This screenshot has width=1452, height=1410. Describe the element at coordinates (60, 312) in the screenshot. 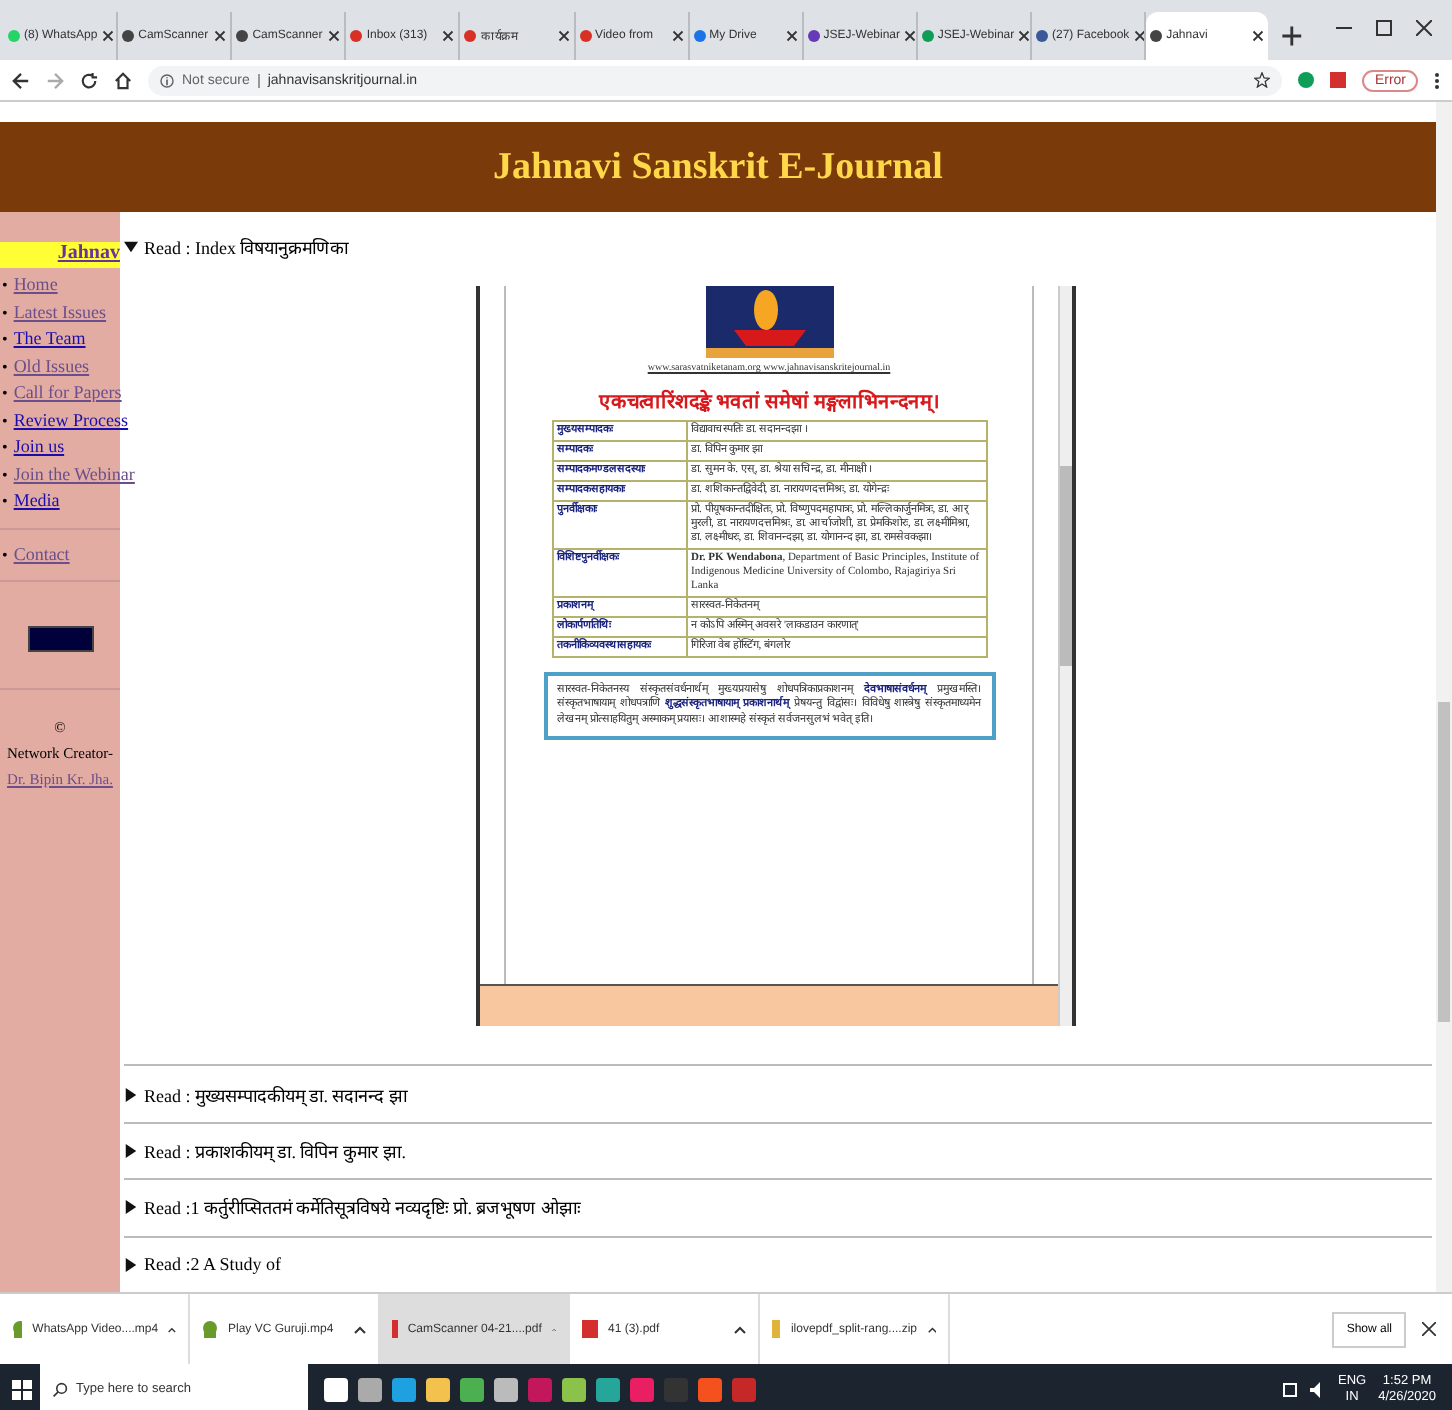

I see `nav-link: Latest Issues` at that location.